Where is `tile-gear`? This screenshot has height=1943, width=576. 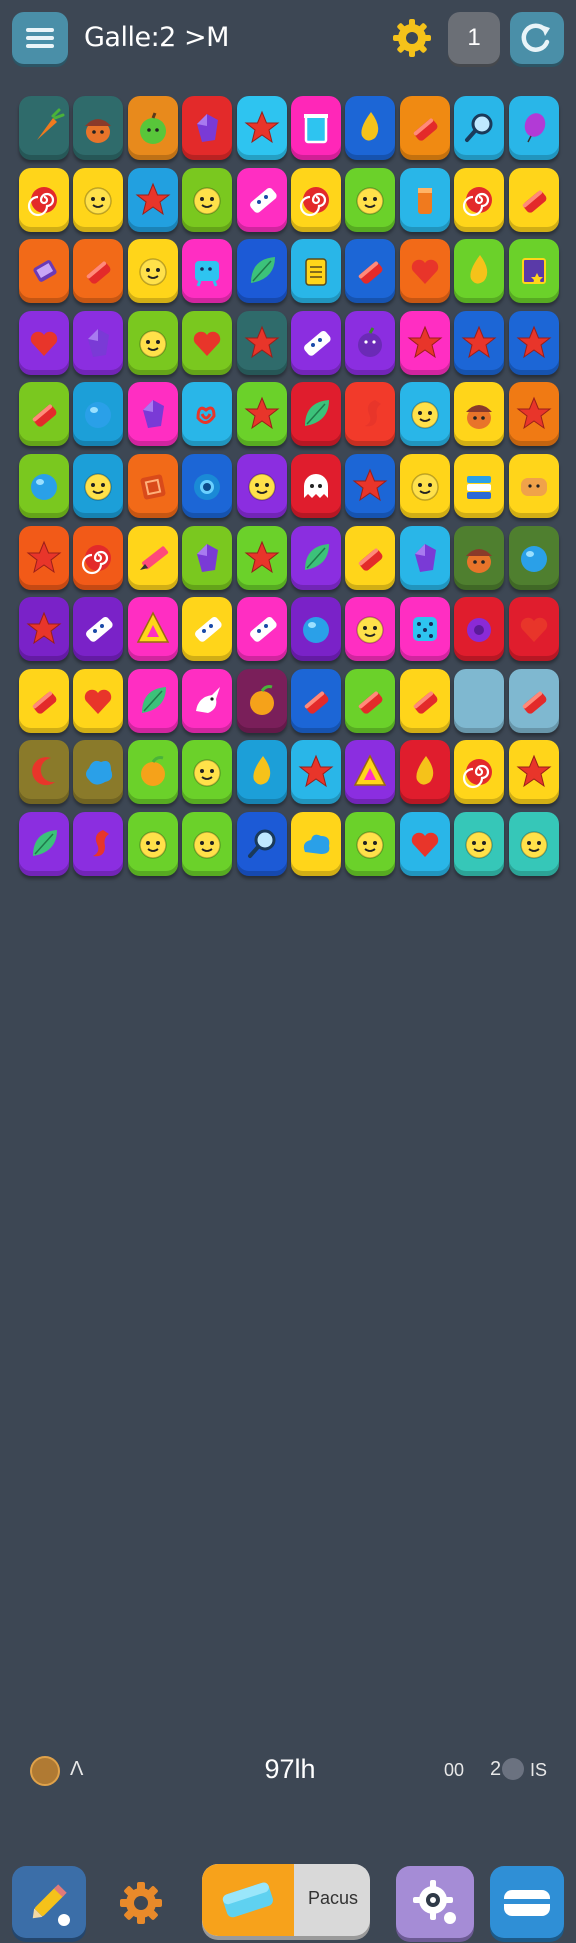
tile-gear is located at coordinates (479, 629).